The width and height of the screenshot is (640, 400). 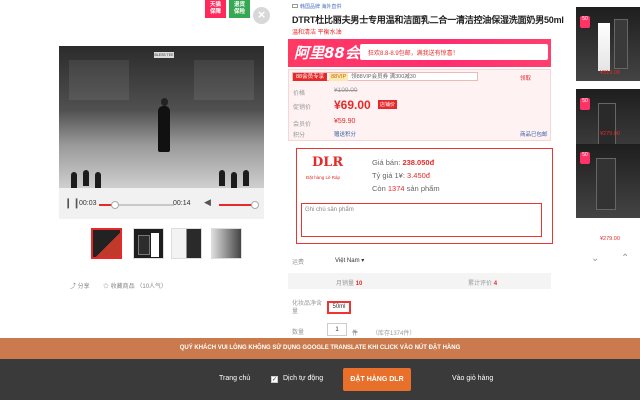 What do you see at coordinates (349, 260) in the screenshot?
I see `shipping-from: Việt Nam ▾` at bounding box center [349, 260].